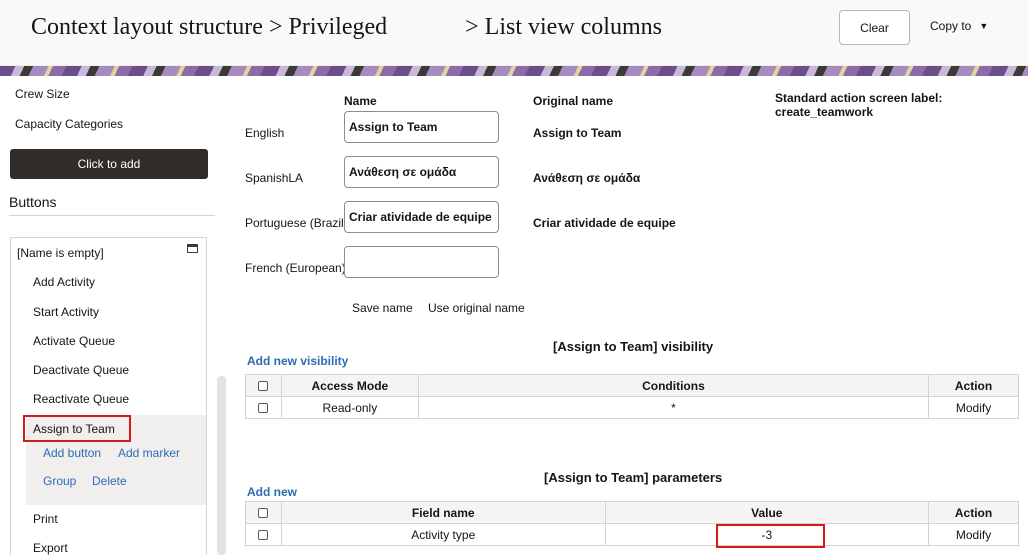  Describe the element at coordinates (951, 26) in the screenshot. I see `copy-to-label: Copy to` at that location.